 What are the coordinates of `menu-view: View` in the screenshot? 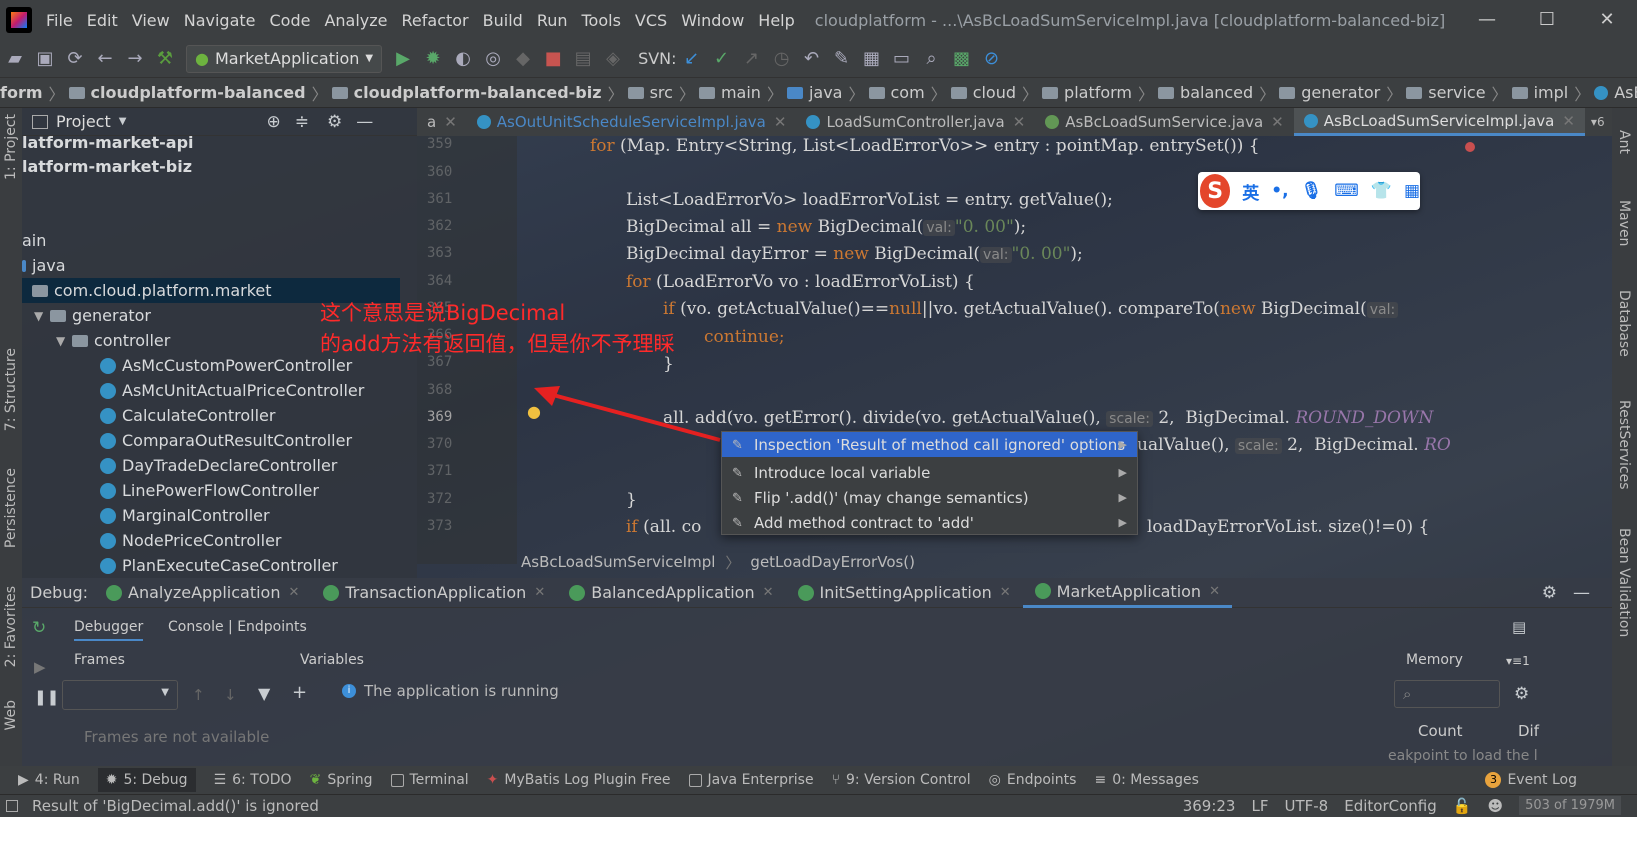 It's located at (151, 20).